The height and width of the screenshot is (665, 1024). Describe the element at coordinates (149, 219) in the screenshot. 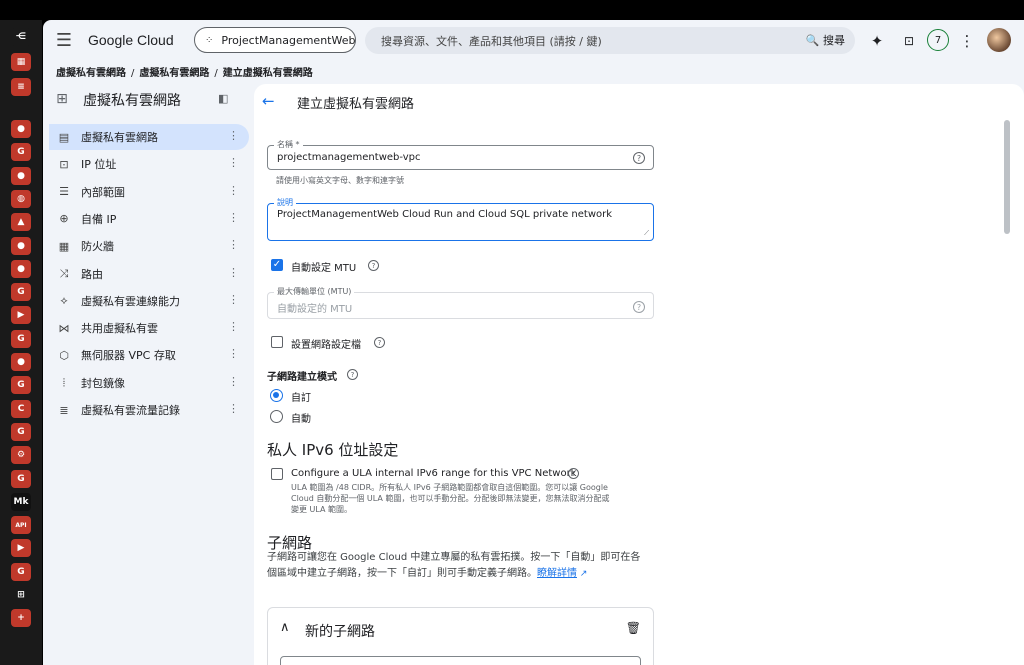

I see `sidebar-item: ⊕ 自備 IP ⋮` at that location.